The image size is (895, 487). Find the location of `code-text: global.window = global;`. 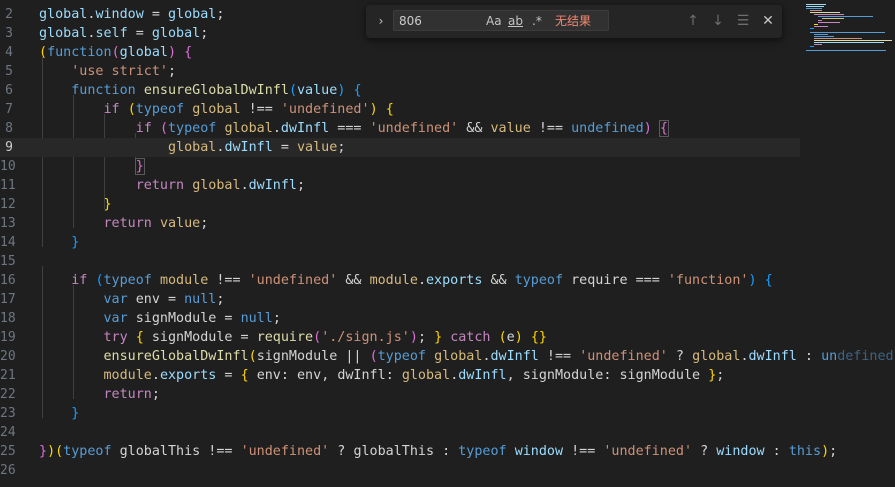

code-text: global.window = global; is located at coordinates (132, 14).